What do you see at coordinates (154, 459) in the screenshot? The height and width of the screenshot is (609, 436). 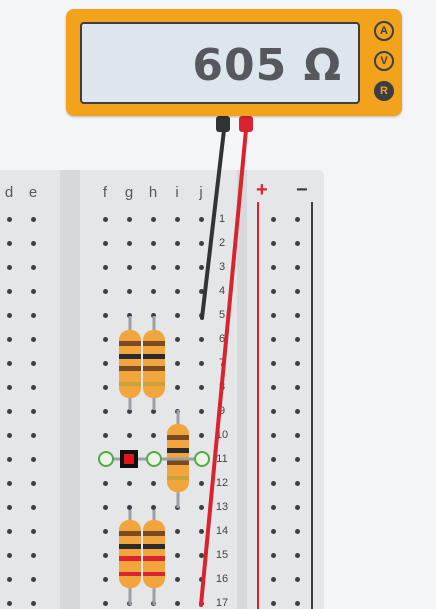 I see `wire-junction` at bounding box center [154, 459].